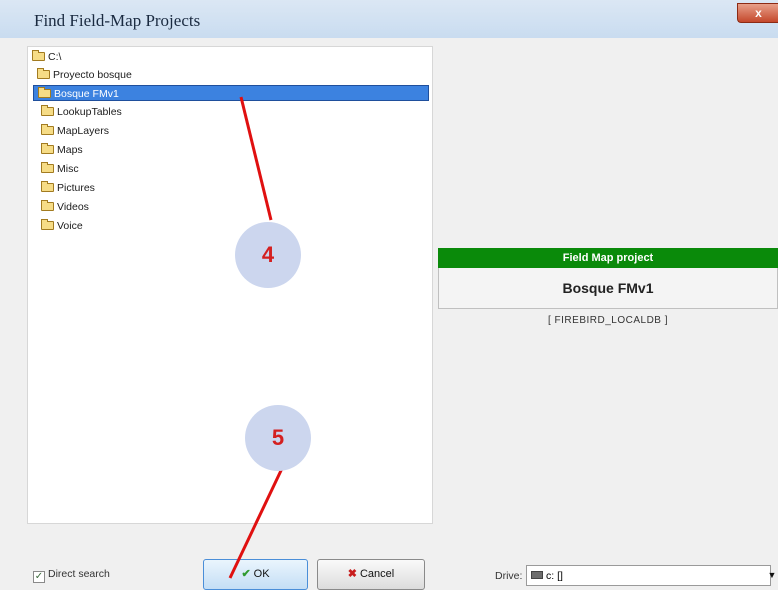 This screenshot has width=778, height=590. Describe the element at coordinates (278, 438) in the screenshot. I see `callout-5: 5` at that location.